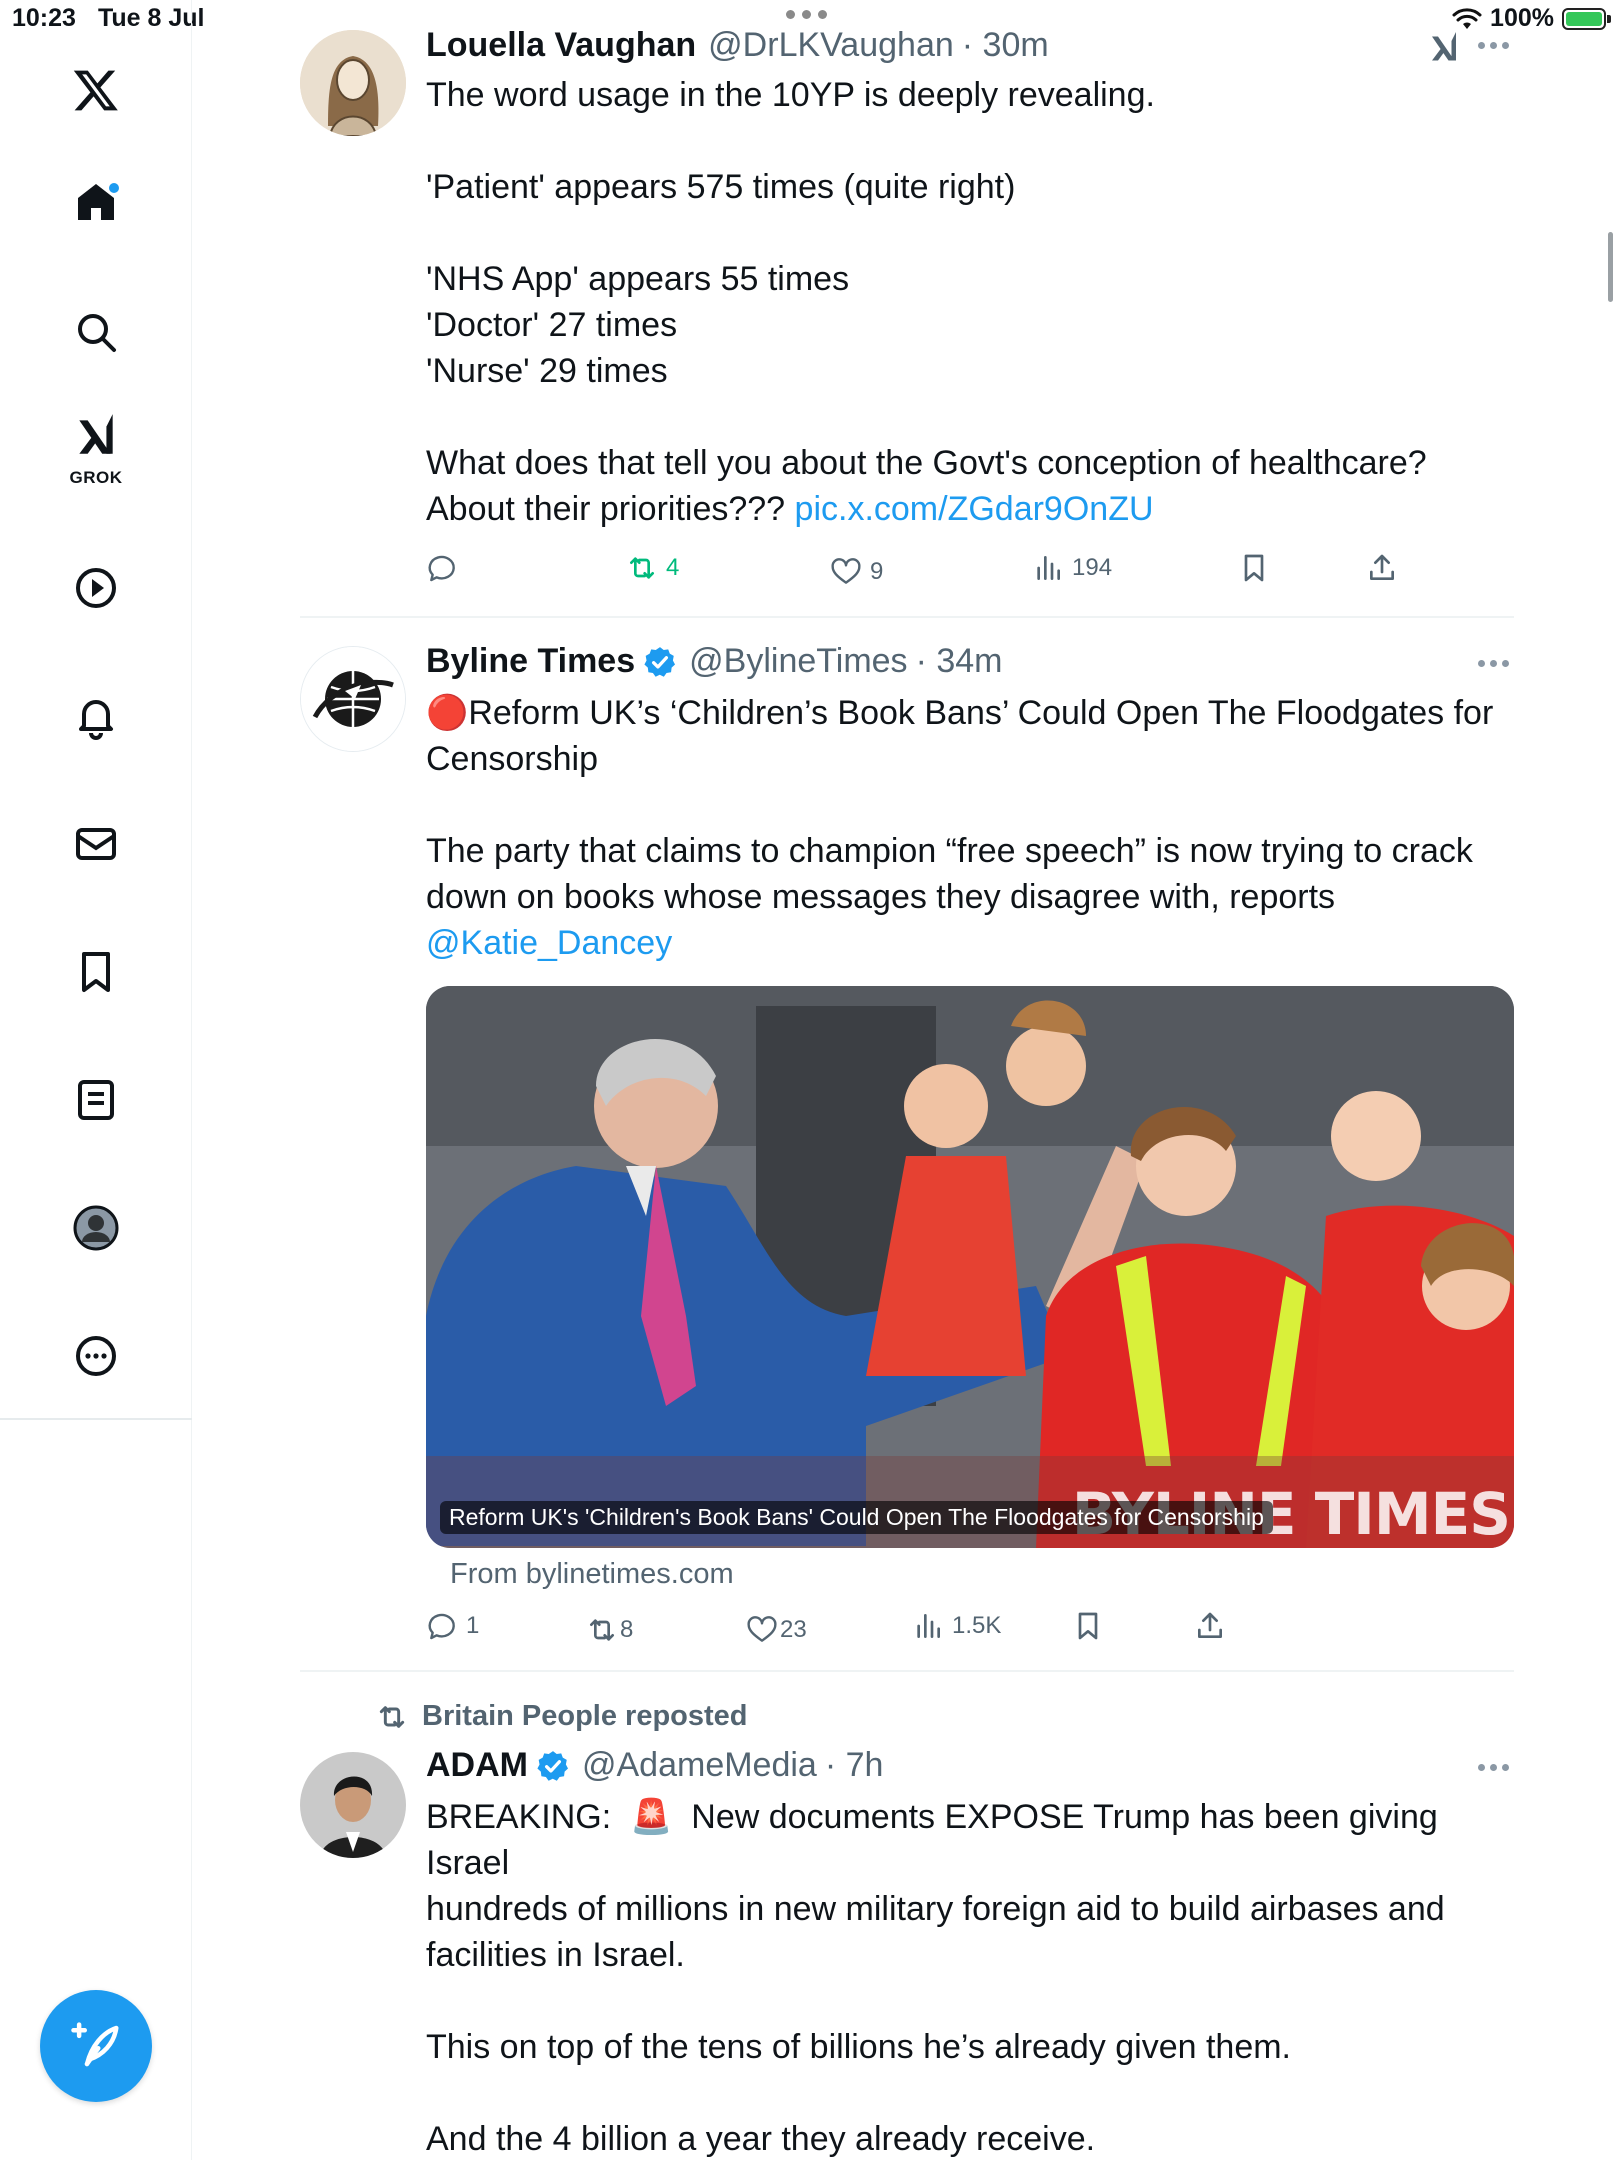 The height and width of the screenshot is (2162, 1620). I want to click on compose-icon, so click(95, 2044).